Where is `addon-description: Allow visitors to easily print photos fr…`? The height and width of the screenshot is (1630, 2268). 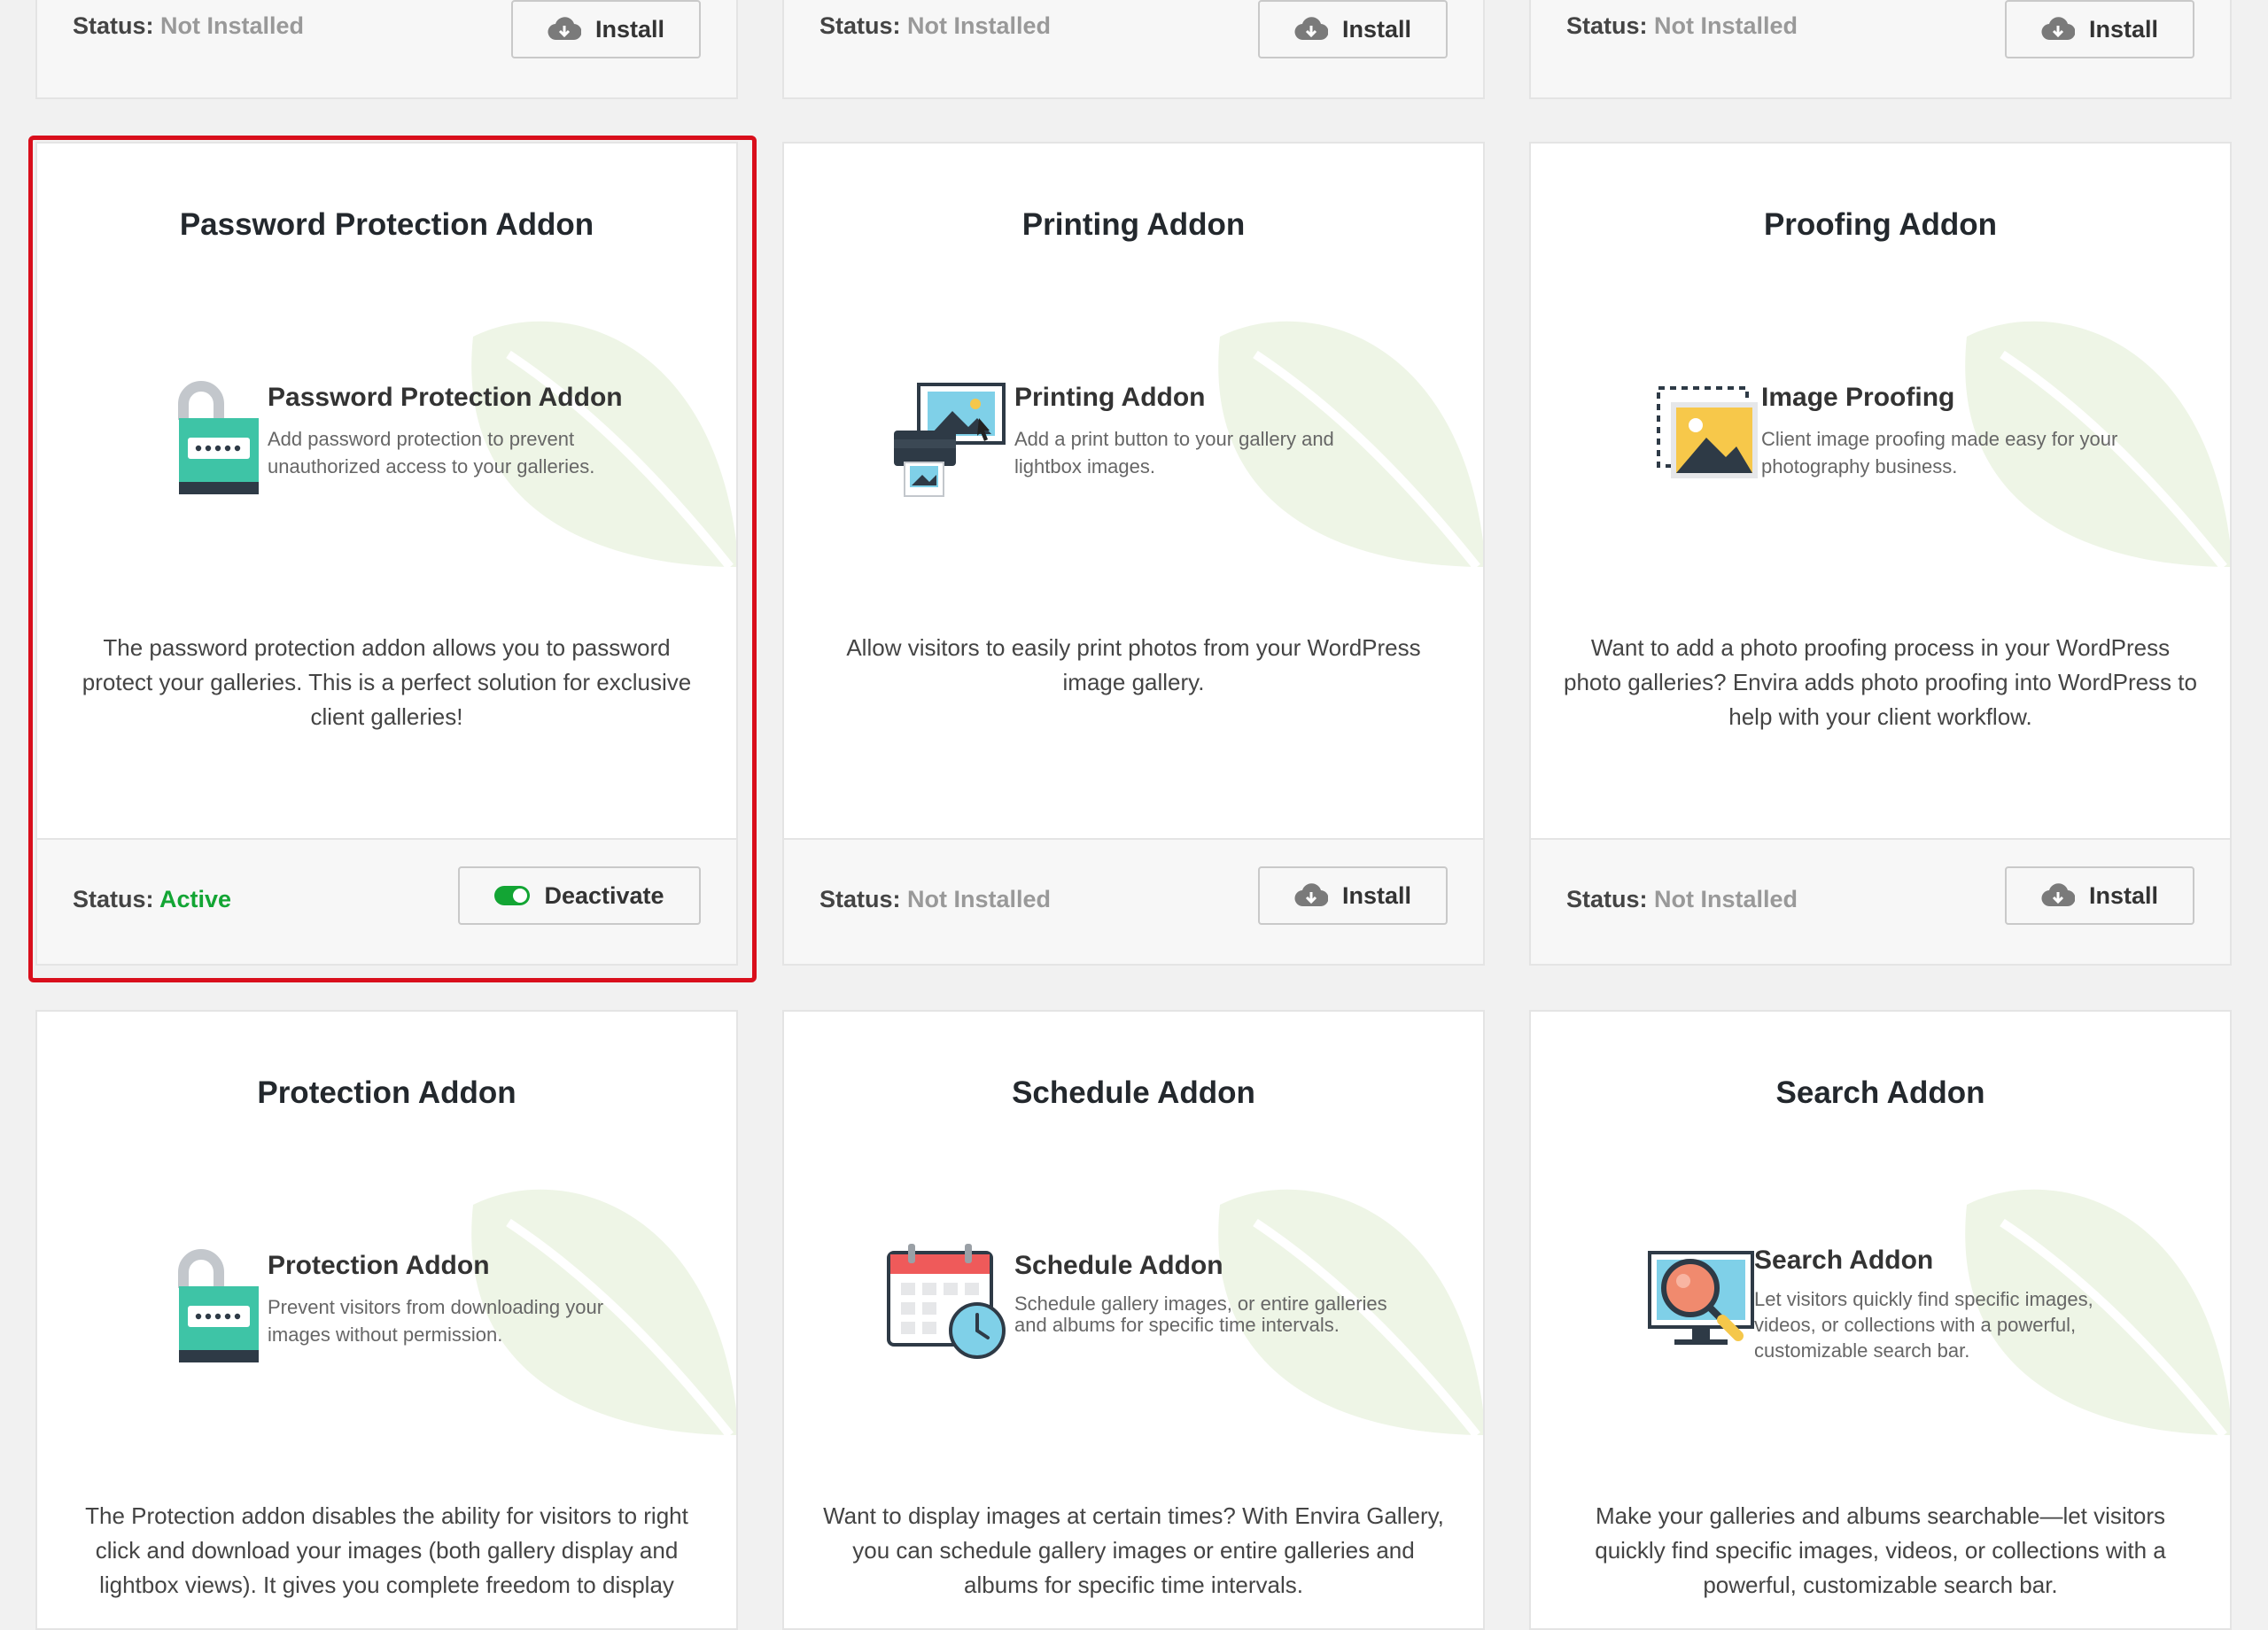 addon-description: Allow visitors to easily print photos fr… is located at coordinates (1133, 664).